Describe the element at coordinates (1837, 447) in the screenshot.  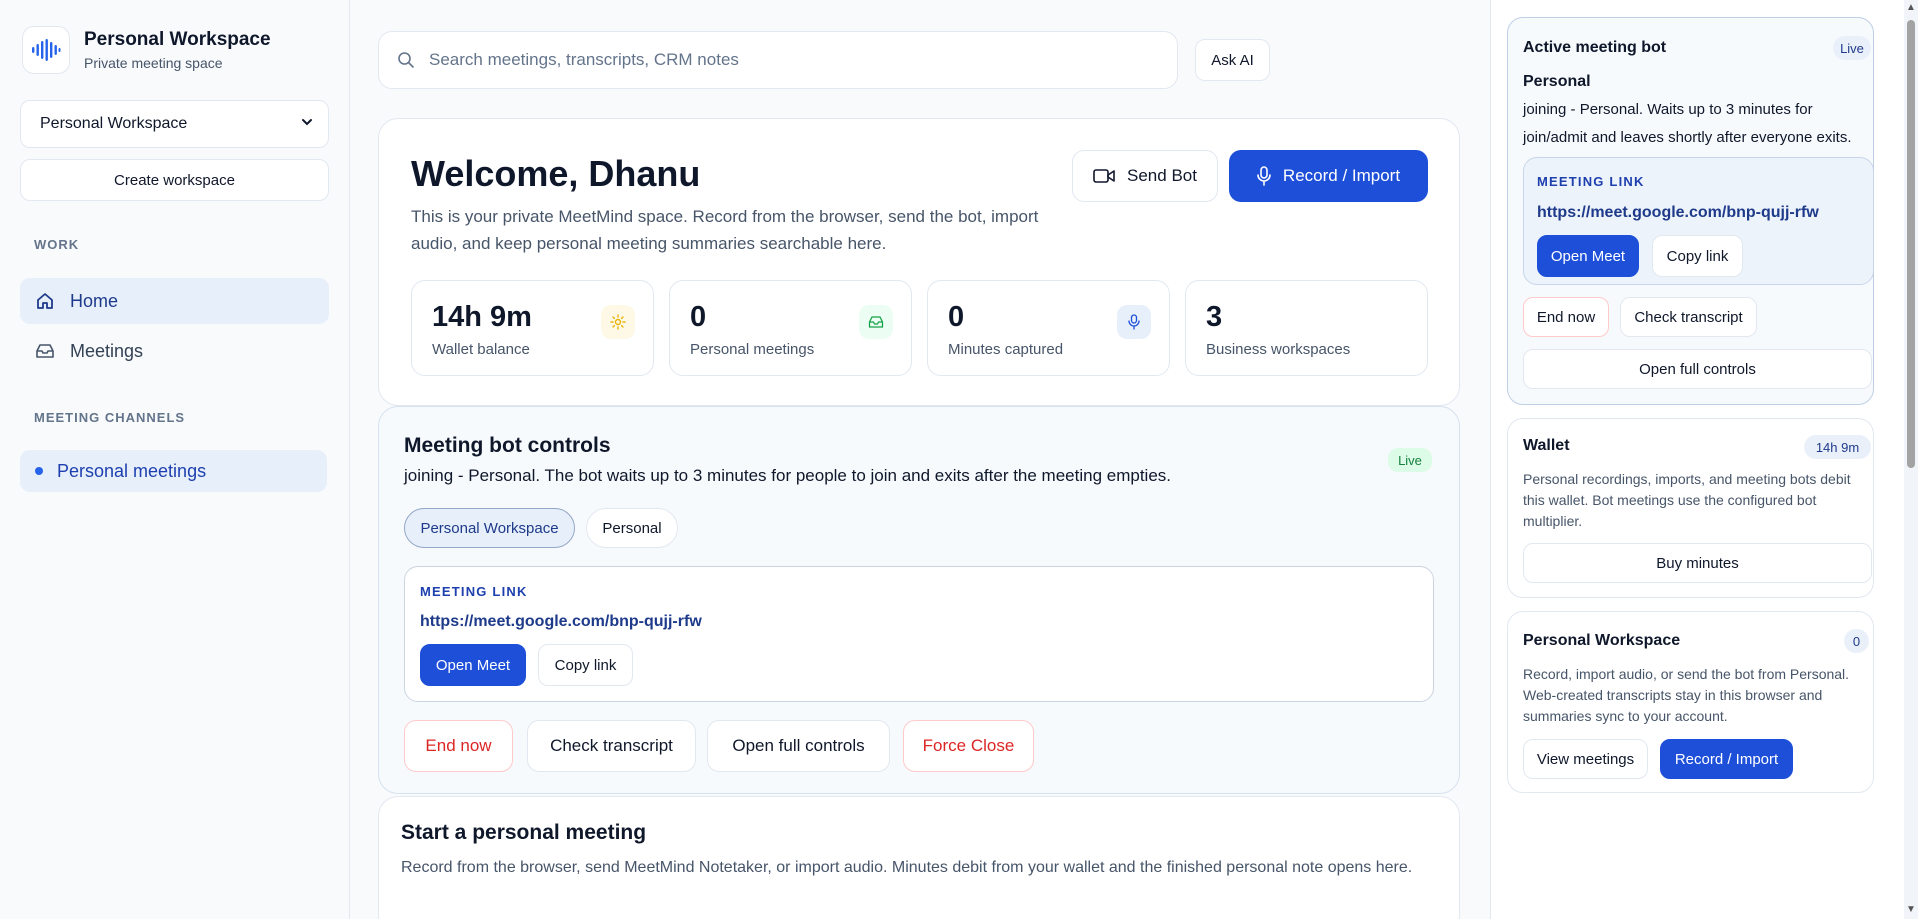
I see `wallet-balance-badge: 14h 9m` at that location.